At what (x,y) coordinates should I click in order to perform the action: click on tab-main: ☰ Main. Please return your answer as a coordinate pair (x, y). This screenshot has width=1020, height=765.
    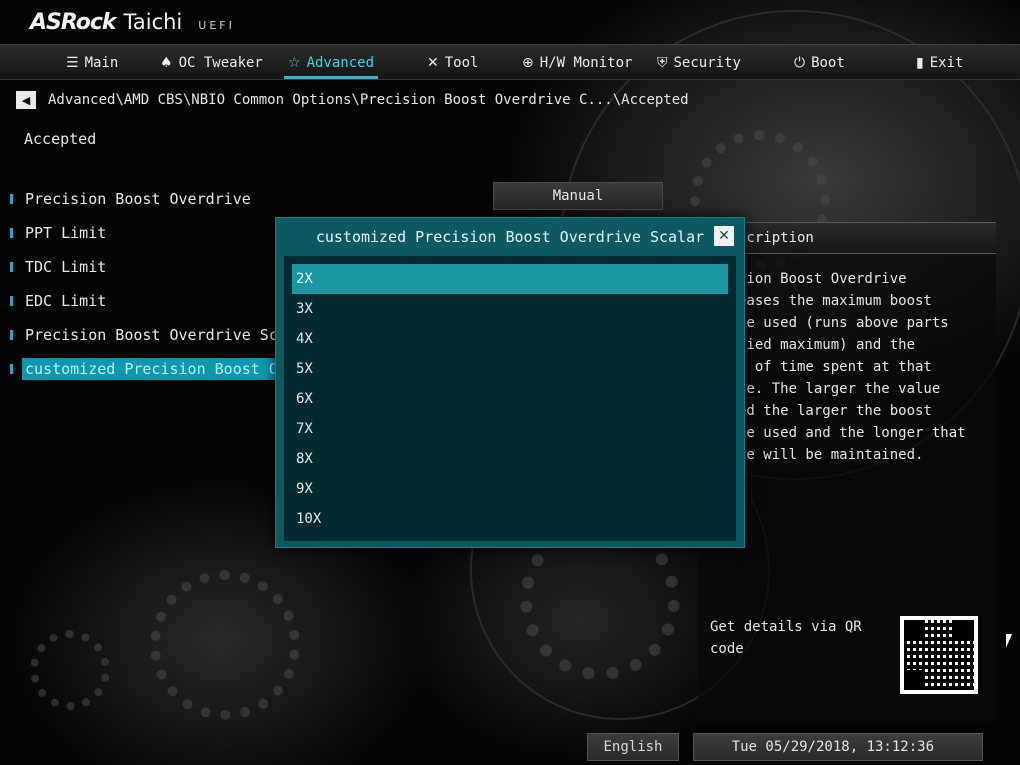
    Looking at the image, I should click on (92, 63).